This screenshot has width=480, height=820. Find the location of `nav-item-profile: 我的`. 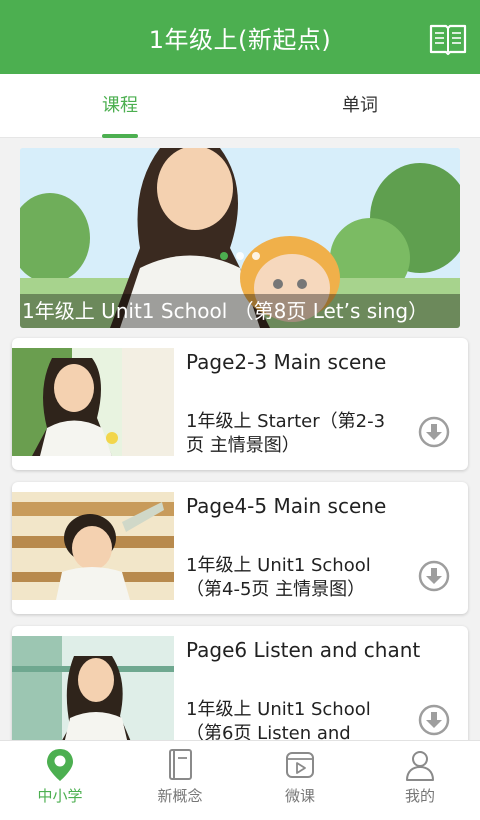

nav-item-profile: 我的 is located at coordinates (420, 780).